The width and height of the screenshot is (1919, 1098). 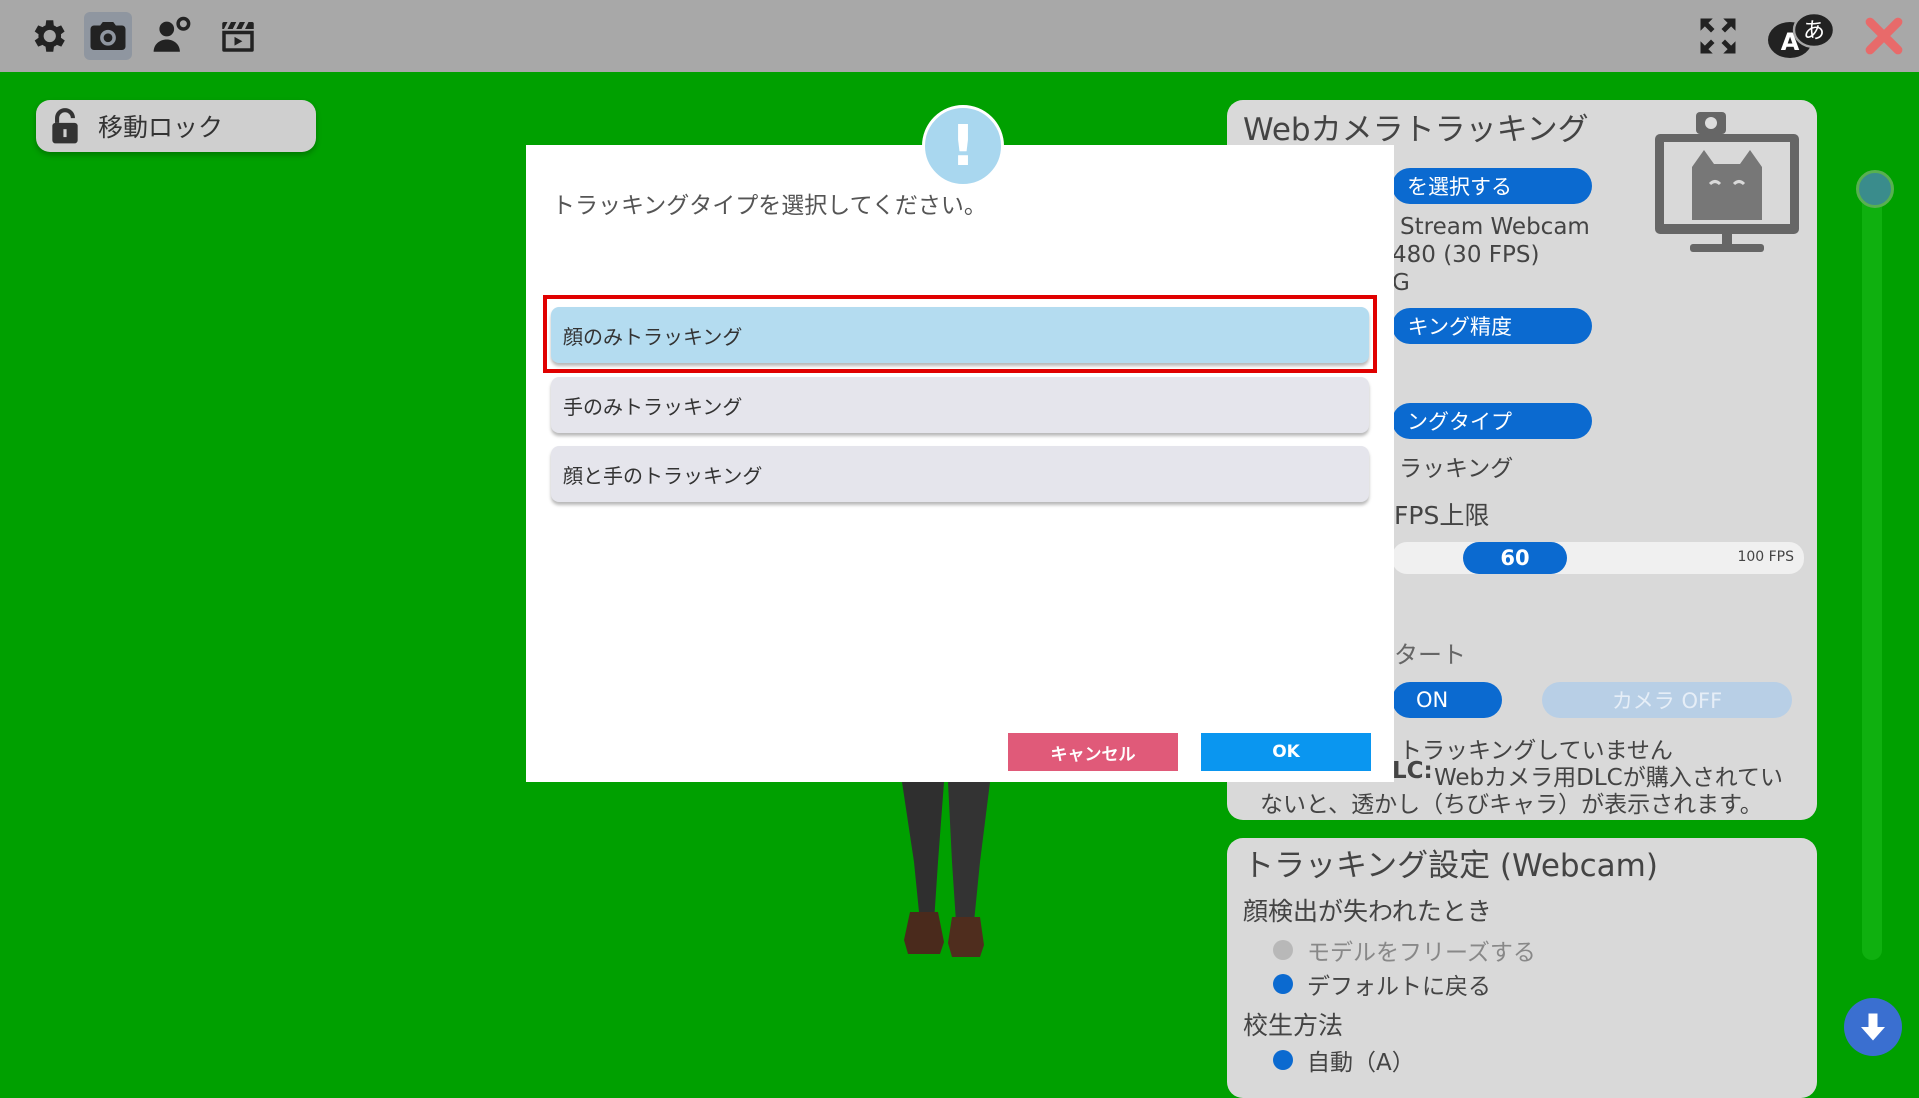 What do you see at coordinates (1367, 911) in the screenshot?
I see `face-lost-label: 顔検出が失われたとき` at bounding box center [1367, 911].